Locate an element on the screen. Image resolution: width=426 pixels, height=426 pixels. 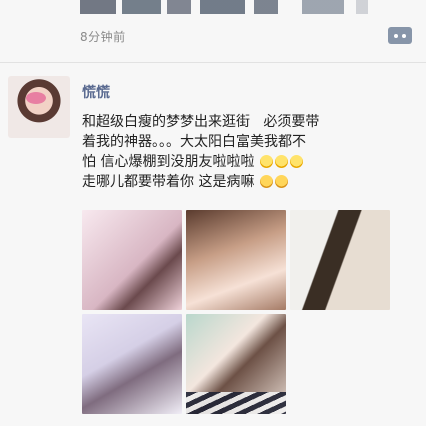
post-timestamp: 8分钟前 is located at coordinates (103, 37).